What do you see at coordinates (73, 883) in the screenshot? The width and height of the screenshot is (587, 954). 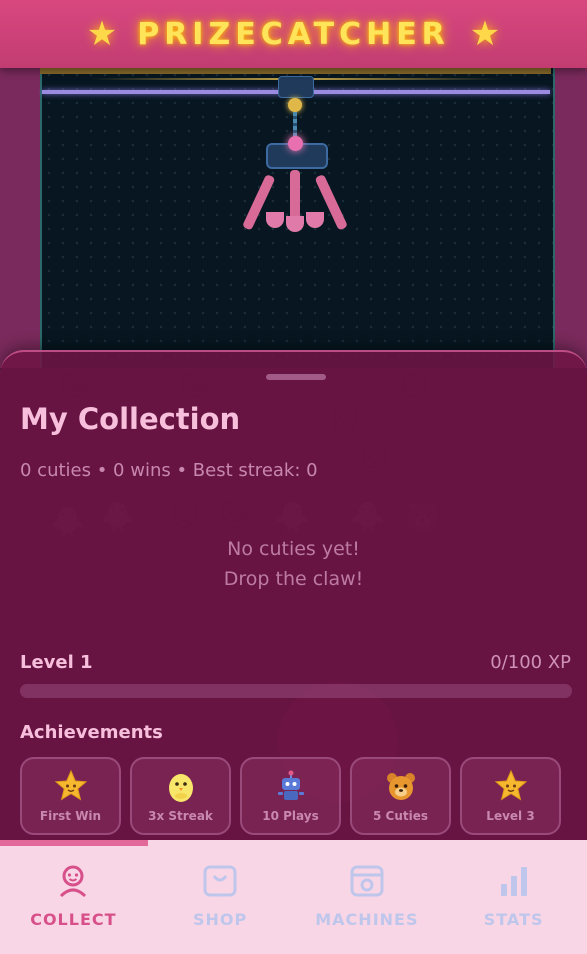 I see `face-icon` at bounding box center [73, 883].